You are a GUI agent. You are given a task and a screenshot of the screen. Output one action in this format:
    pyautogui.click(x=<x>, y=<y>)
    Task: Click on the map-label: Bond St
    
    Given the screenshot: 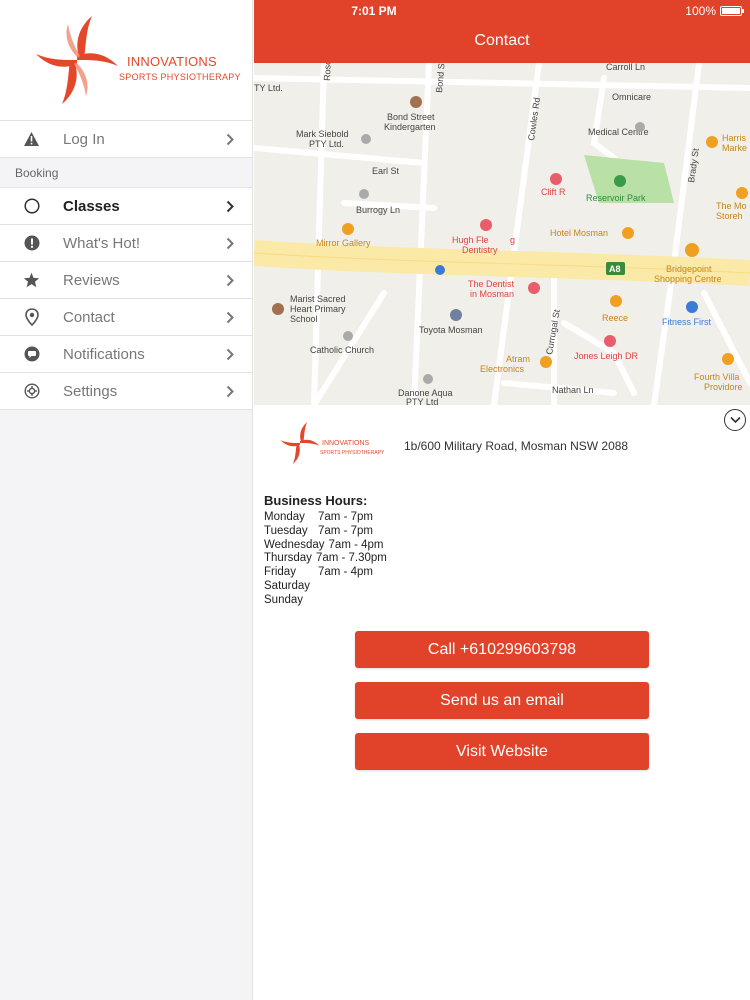 What is the action you would take?
    pyautogui.click(x=440, y=78)
    